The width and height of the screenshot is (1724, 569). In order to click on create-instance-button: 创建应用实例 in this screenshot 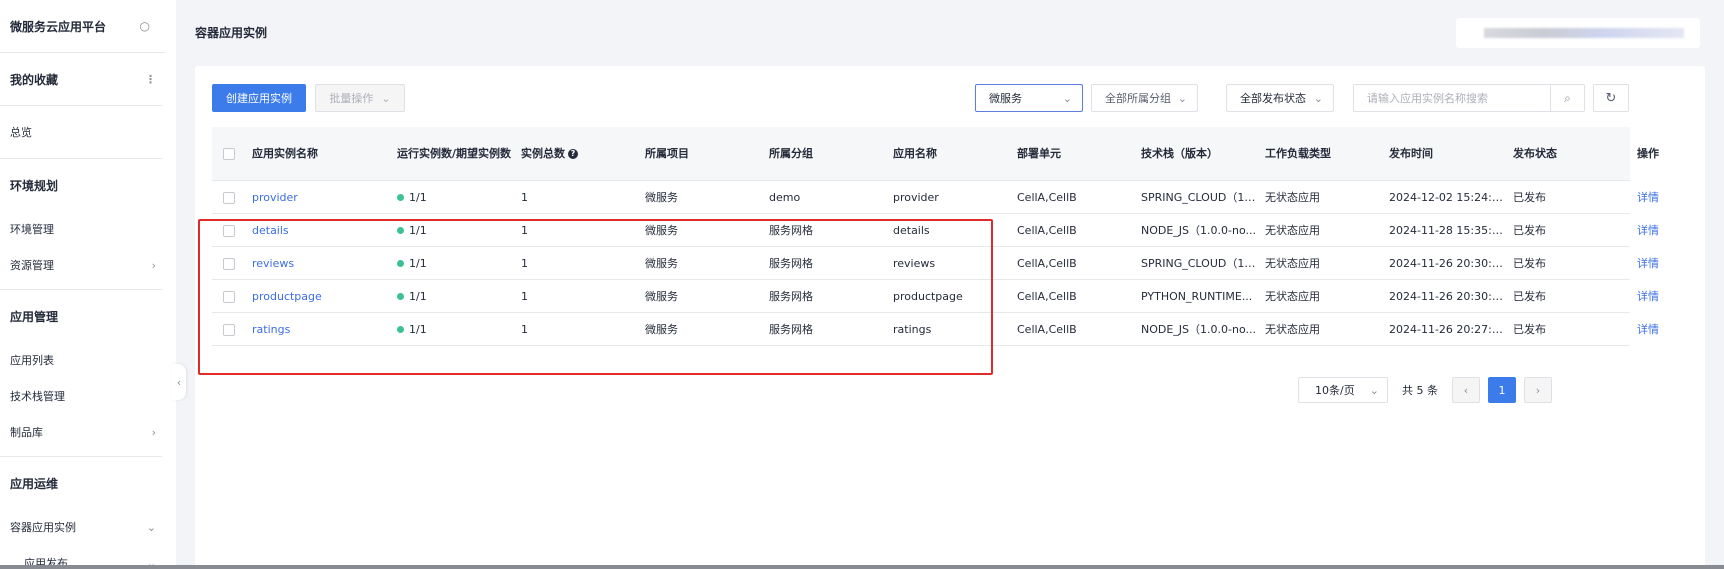, I will do `click(259, 98)`.